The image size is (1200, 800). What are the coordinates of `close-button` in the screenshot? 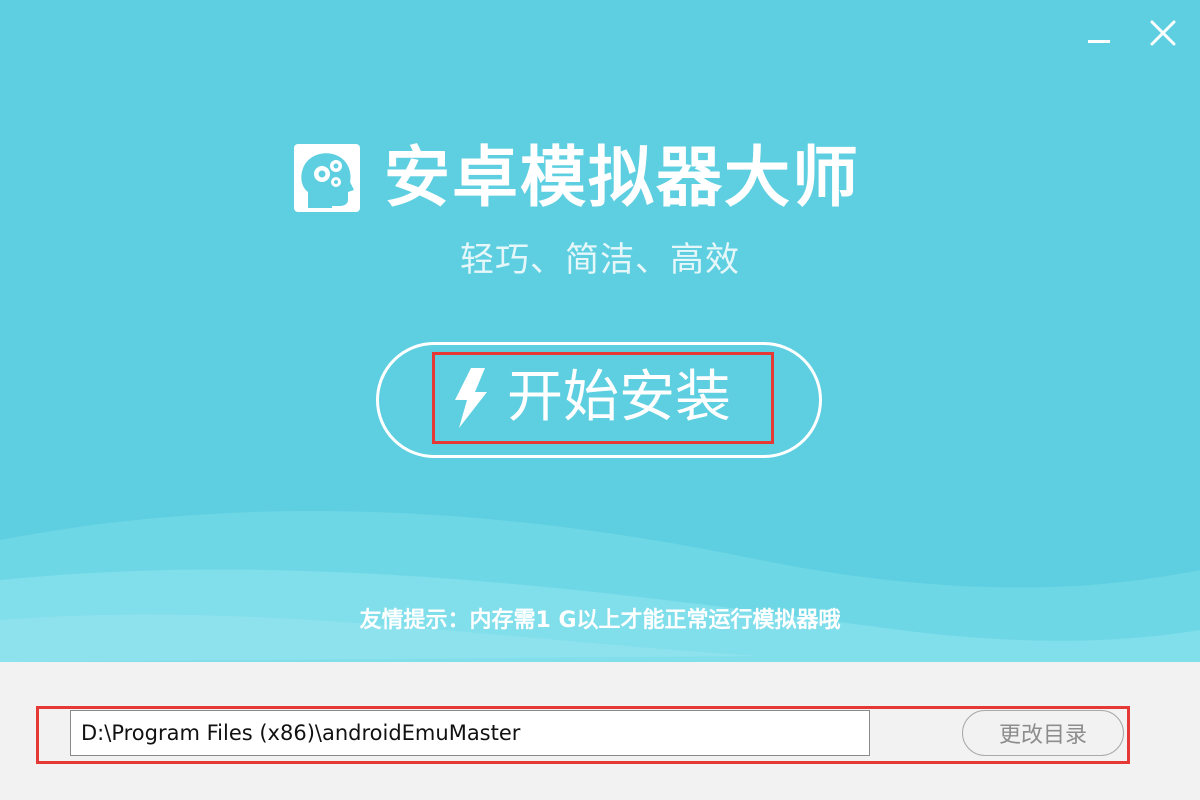 It's located at (1164, 34).